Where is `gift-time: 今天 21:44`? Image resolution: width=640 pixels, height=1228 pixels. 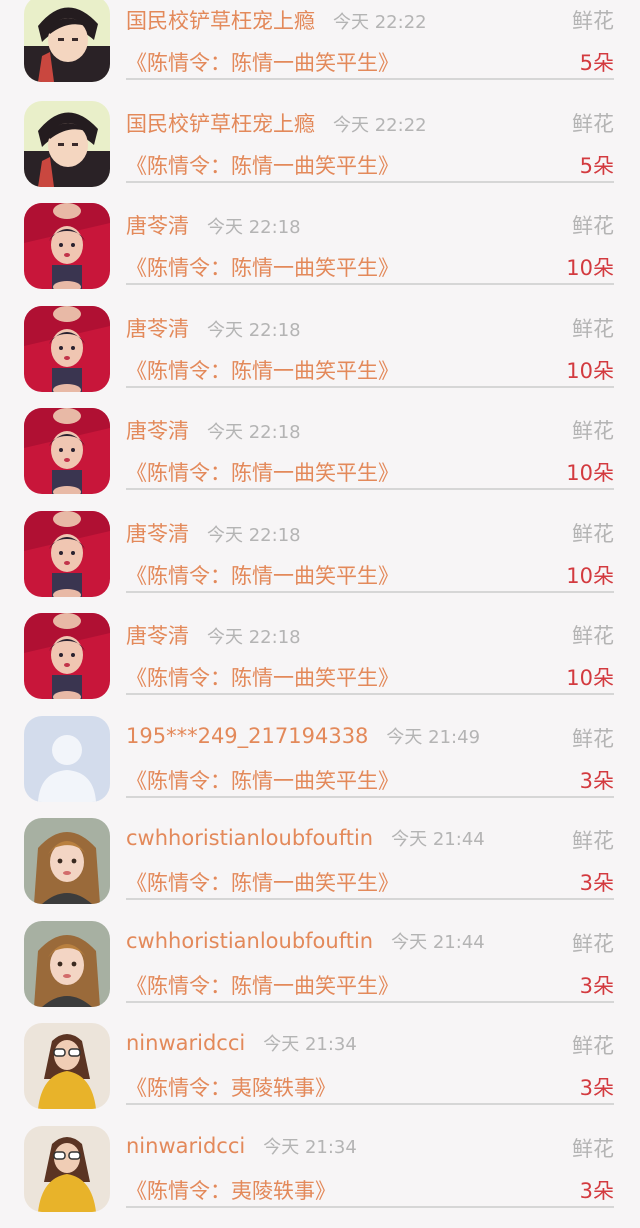 gift-time: 今天 21:44 is located at coordinates (438, 942).